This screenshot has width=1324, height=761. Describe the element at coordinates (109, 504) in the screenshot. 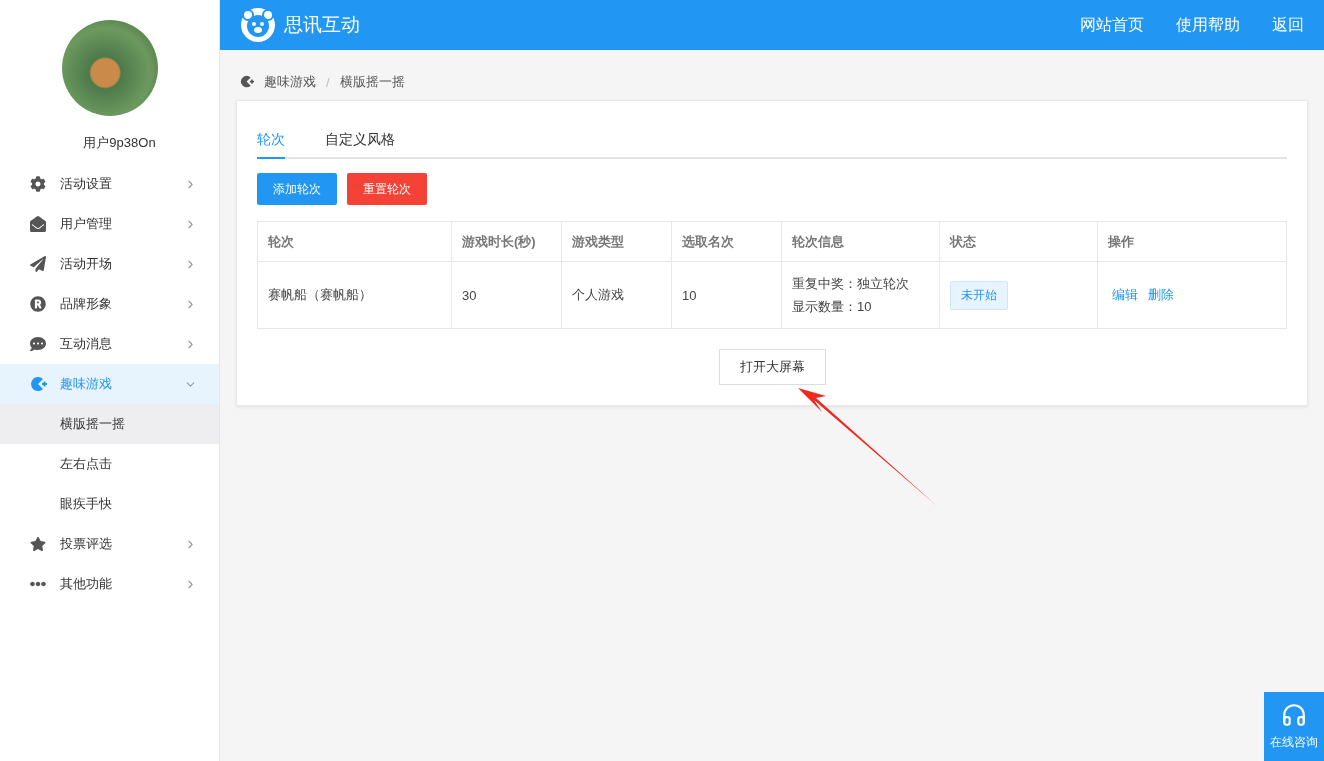

I see `sidebar-subitem: 眼疾手快` at that location.